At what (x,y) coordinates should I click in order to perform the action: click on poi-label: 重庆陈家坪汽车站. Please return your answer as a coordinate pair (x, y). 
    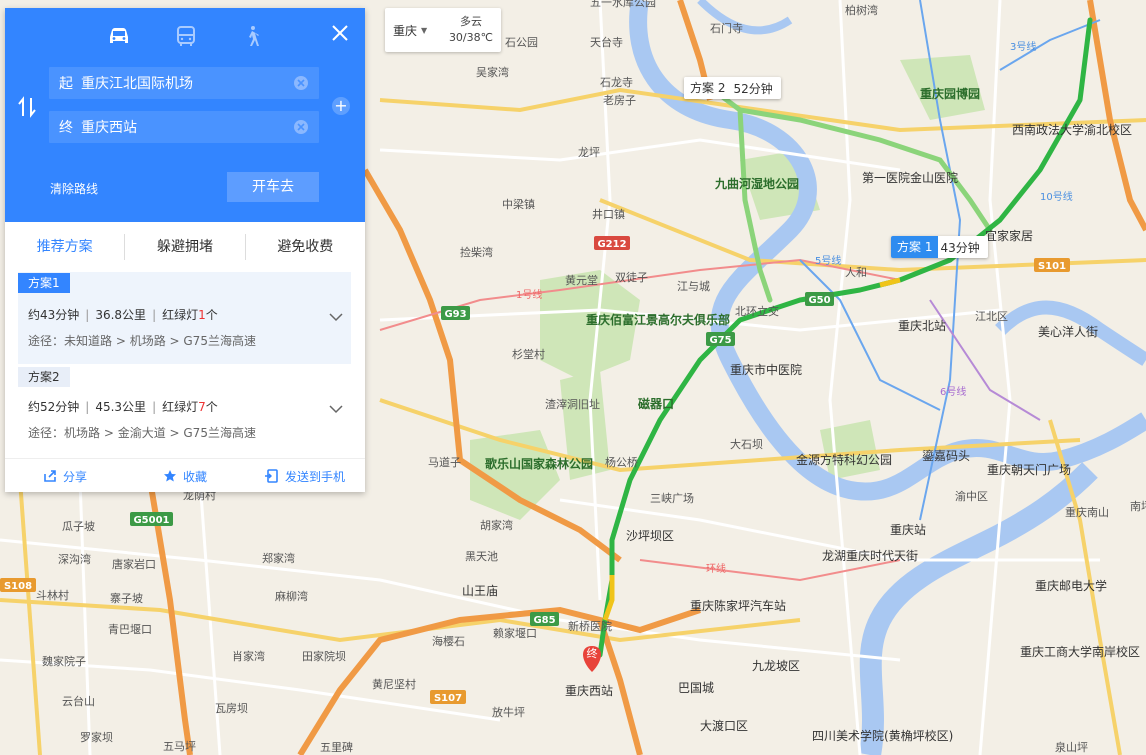
    Looking at the image, I should click on (738, 605).